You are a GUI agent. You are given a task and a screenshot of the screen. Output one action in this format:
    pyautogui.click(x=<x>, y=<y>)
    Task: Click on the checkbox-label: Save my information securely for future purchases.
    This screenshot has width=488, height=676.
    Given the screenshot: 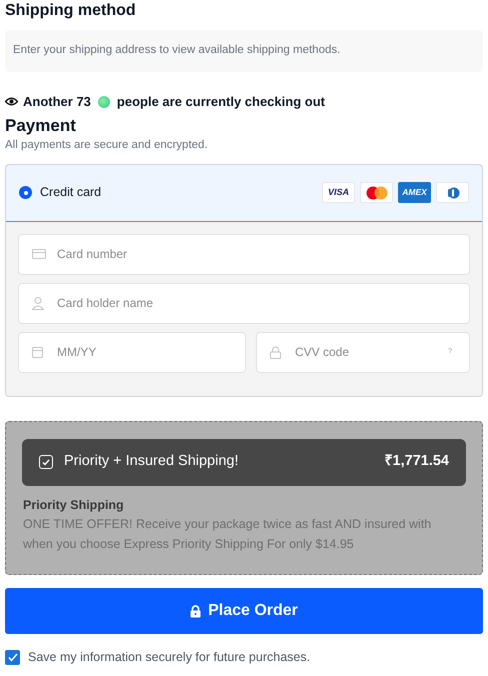 What is the action you would take?
    pyautogui.click(x=169, y=657)
    